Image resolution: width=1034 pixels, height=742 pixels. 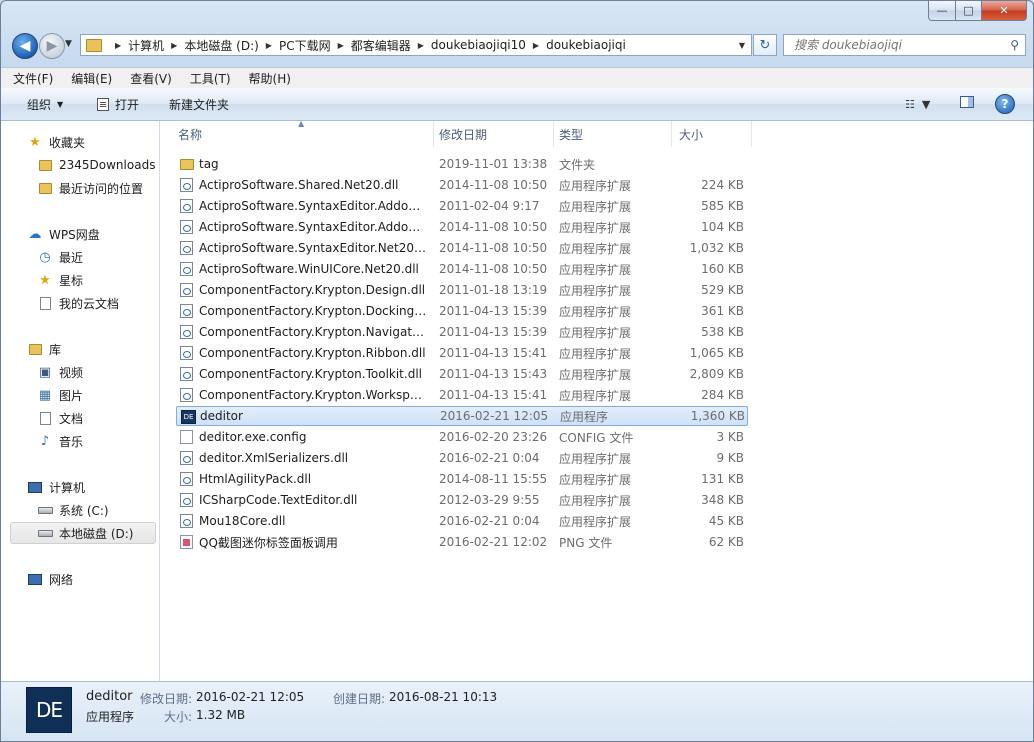 What do you see at coordinates (68, 44) in the screenshot?
I see `recent-pages-dropdown: ▼` at bounding box center [68, 44].